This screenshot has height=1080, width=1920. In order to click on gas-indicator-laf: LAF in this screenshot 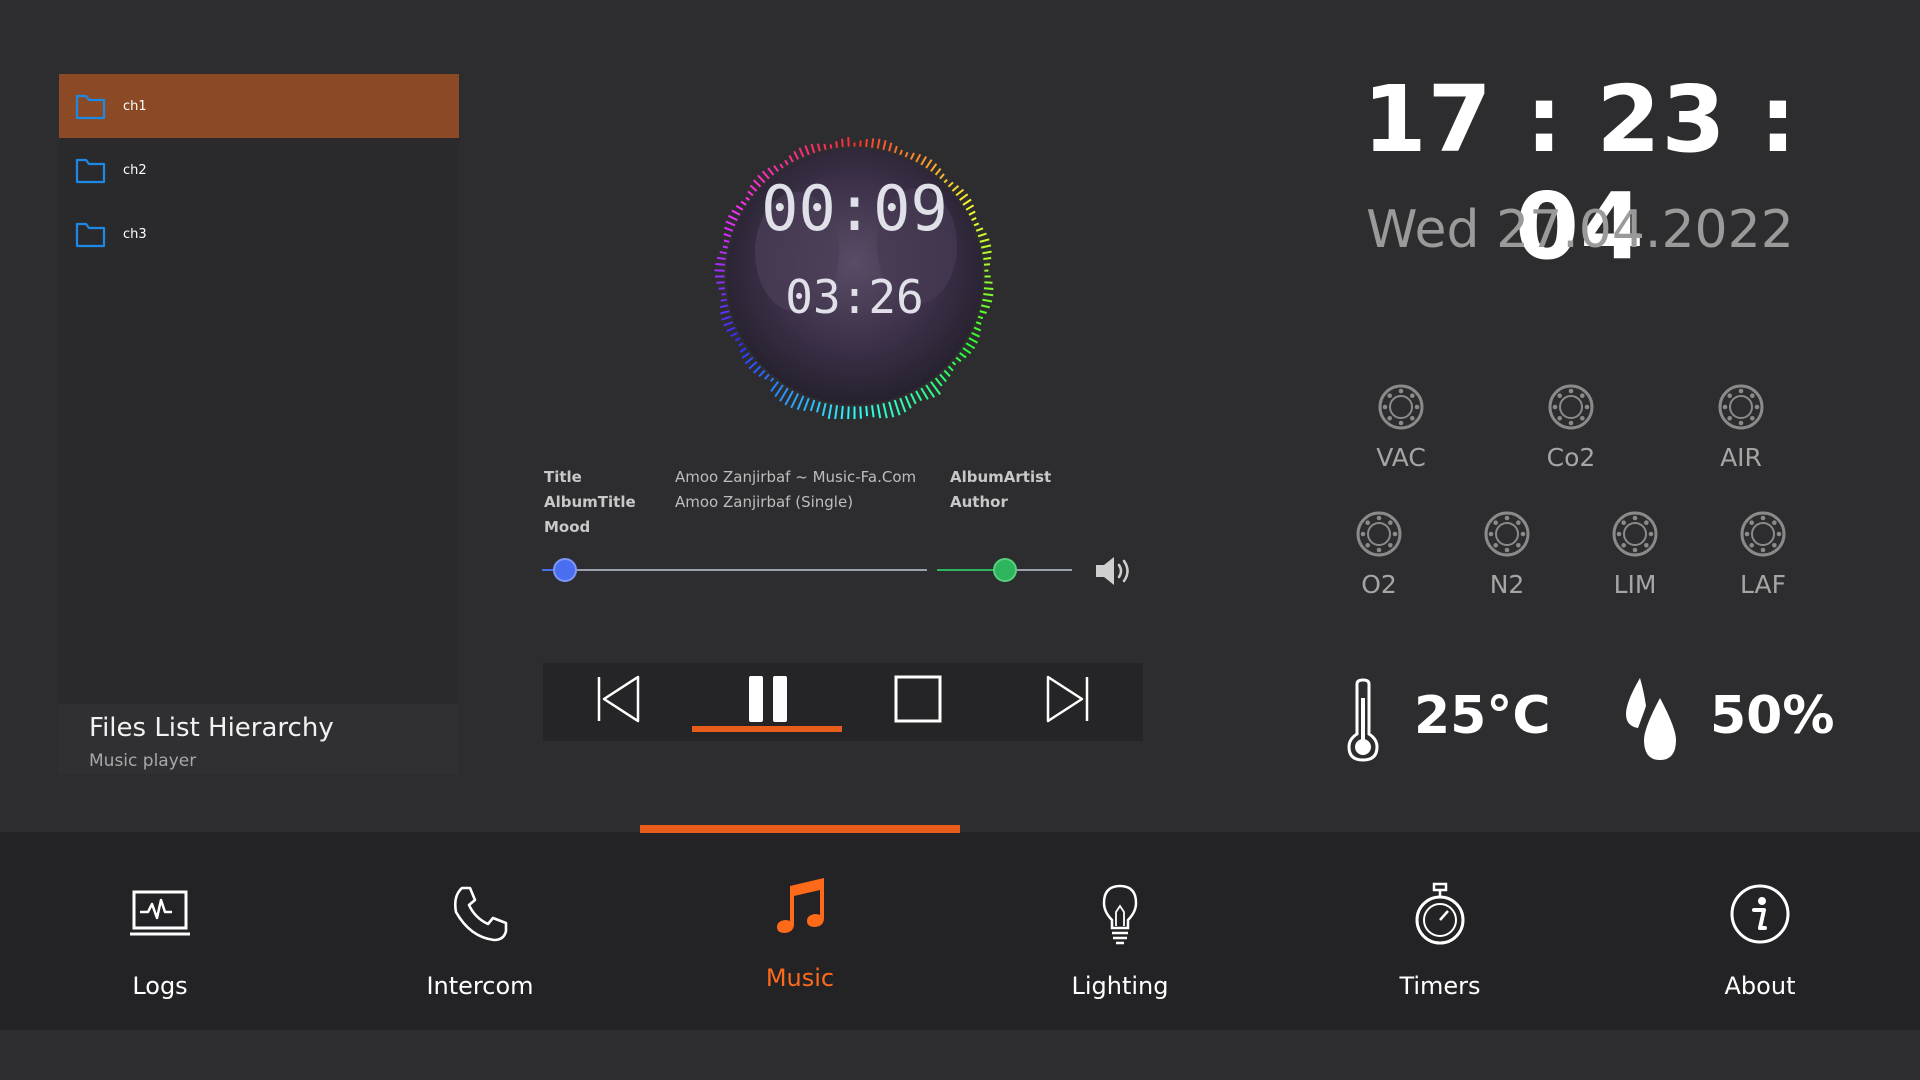, I will do `click(1763, 554)`.